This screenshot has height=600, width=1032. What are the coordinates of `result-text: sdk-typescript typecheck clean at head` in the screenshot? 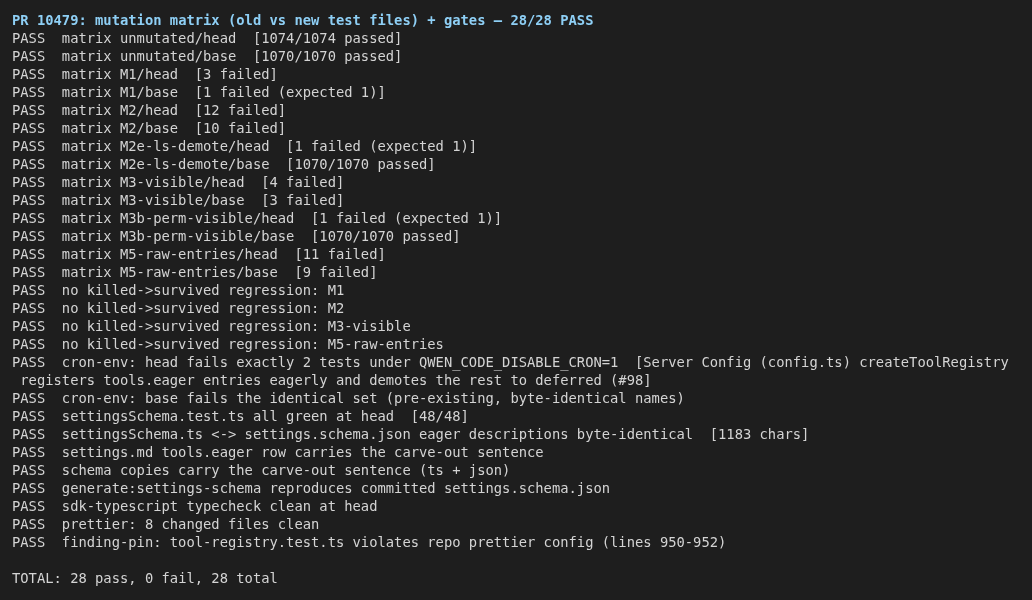 It's located at (219, 506).